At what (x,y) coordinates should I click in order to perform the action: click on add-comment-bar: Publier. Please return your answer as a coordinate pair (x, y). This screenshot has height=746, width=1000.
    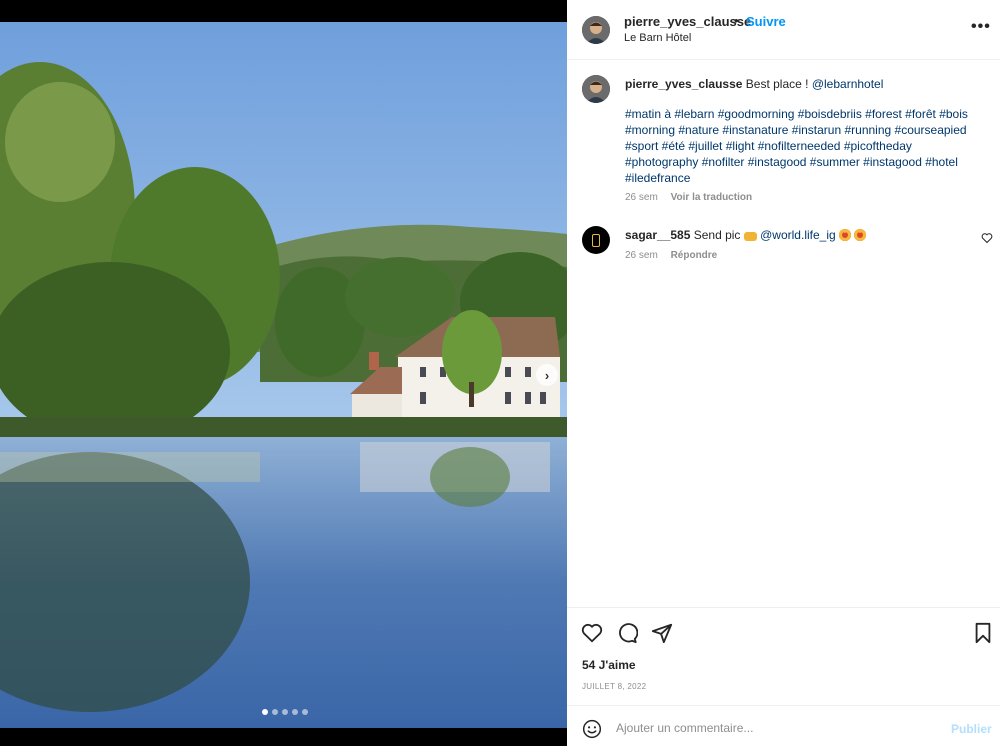
    Looking at the image, I should click on (783, 725).